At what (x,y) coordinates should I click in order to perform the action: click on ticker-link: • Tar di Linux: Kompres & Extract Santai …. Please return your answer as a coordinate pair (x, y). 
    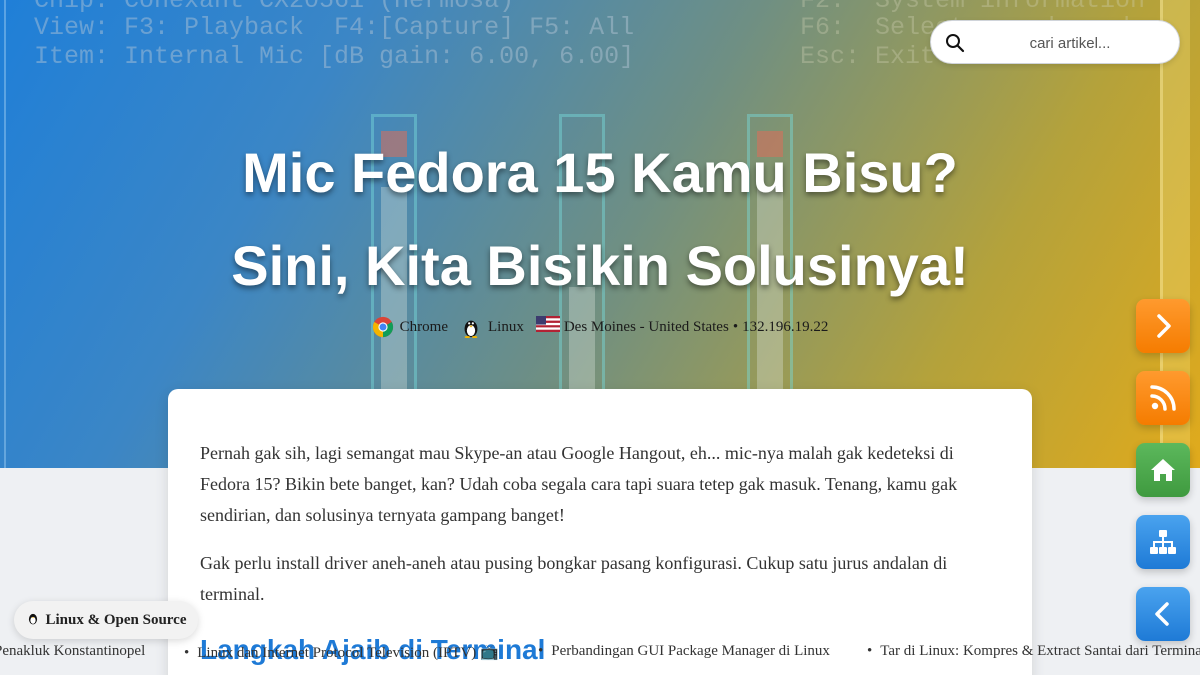
    Looking at the image, I should click on (1033, 651).